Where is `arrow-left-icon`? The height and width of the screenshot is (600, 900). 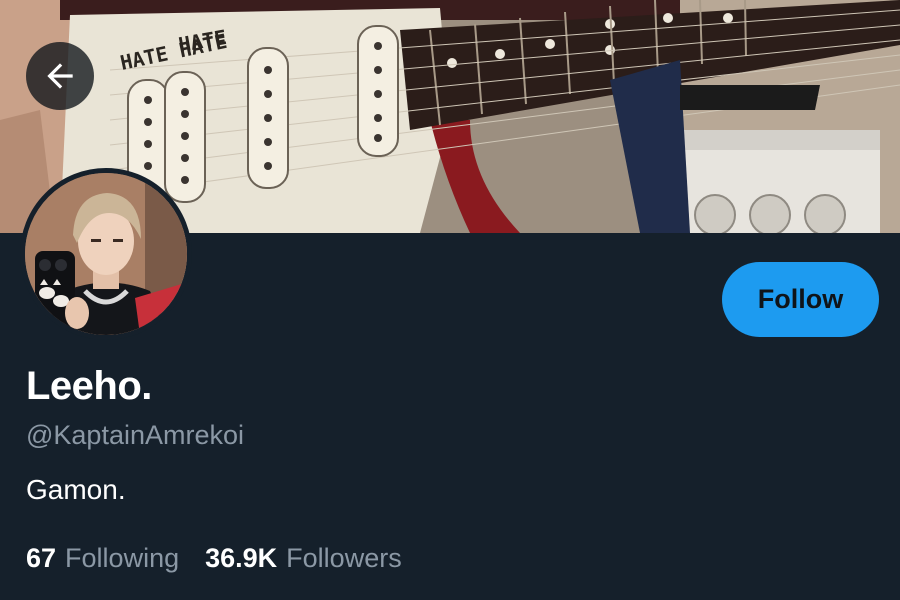 arrow-left-icon is located at coordinates (60, 76).